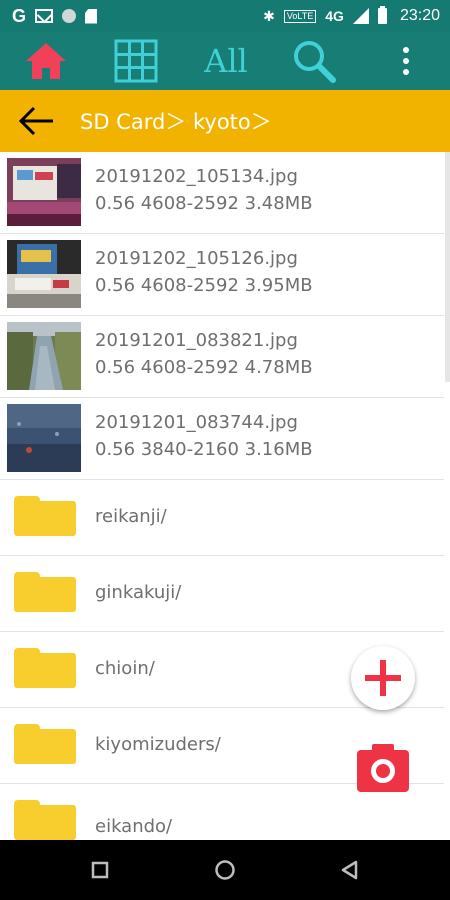 The image size is (450, 900). What do you see at coordinates (55, 16) in the screenshot?
I see `status-left-icons: G` at bounding box center [55, 16].